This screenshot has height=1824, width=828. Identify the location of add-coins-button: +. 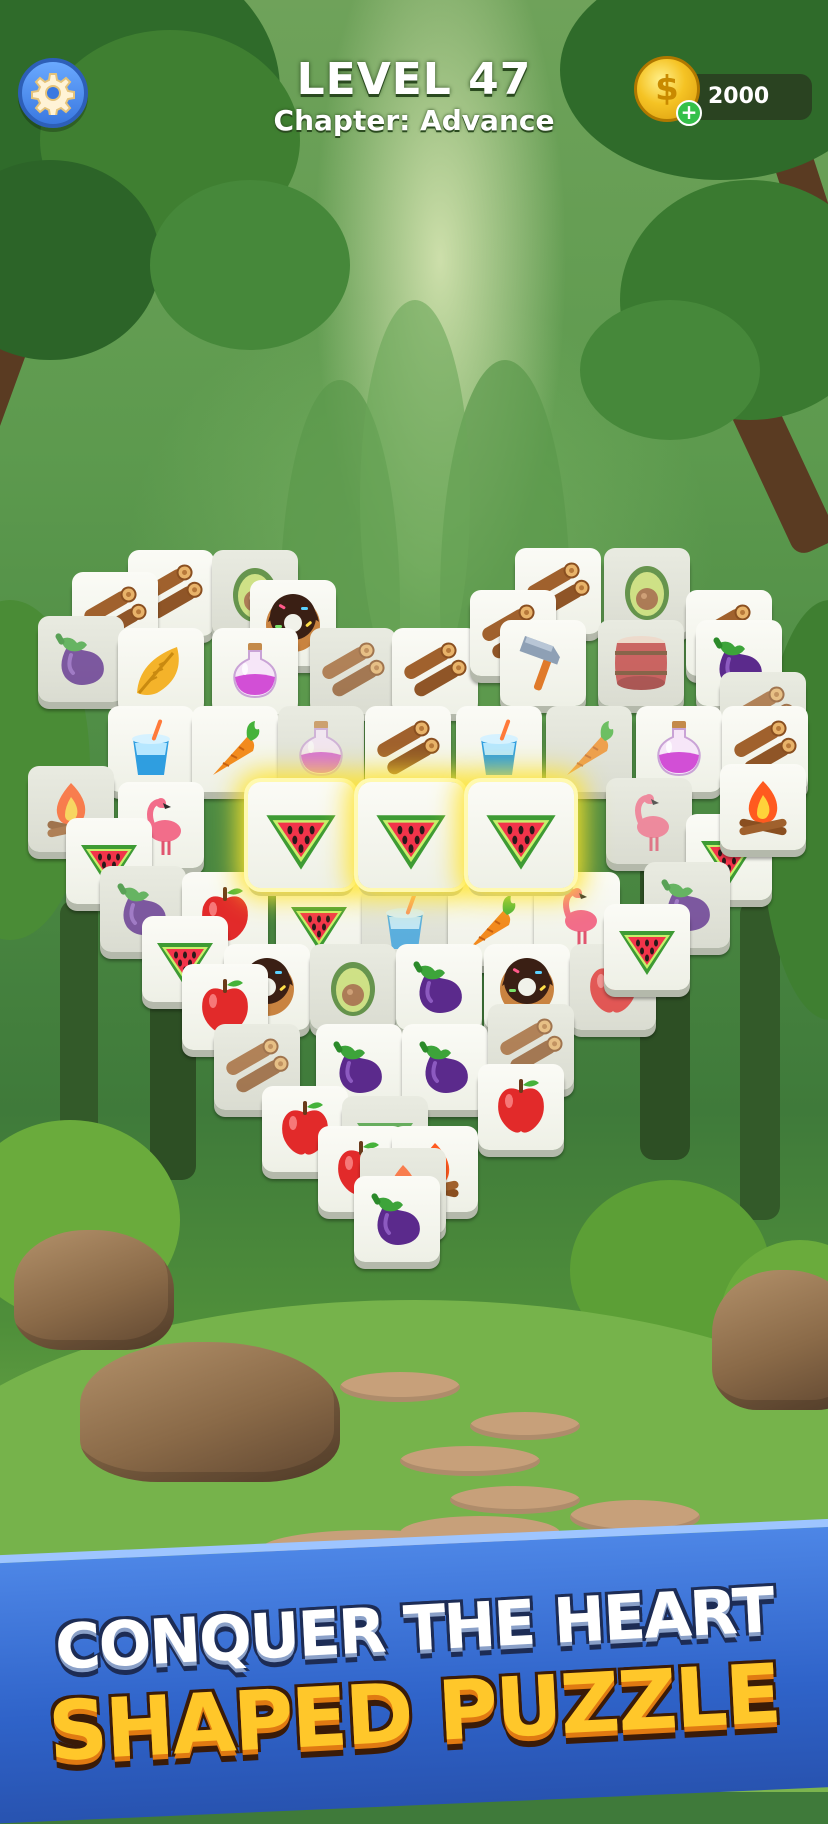
(689, 113).